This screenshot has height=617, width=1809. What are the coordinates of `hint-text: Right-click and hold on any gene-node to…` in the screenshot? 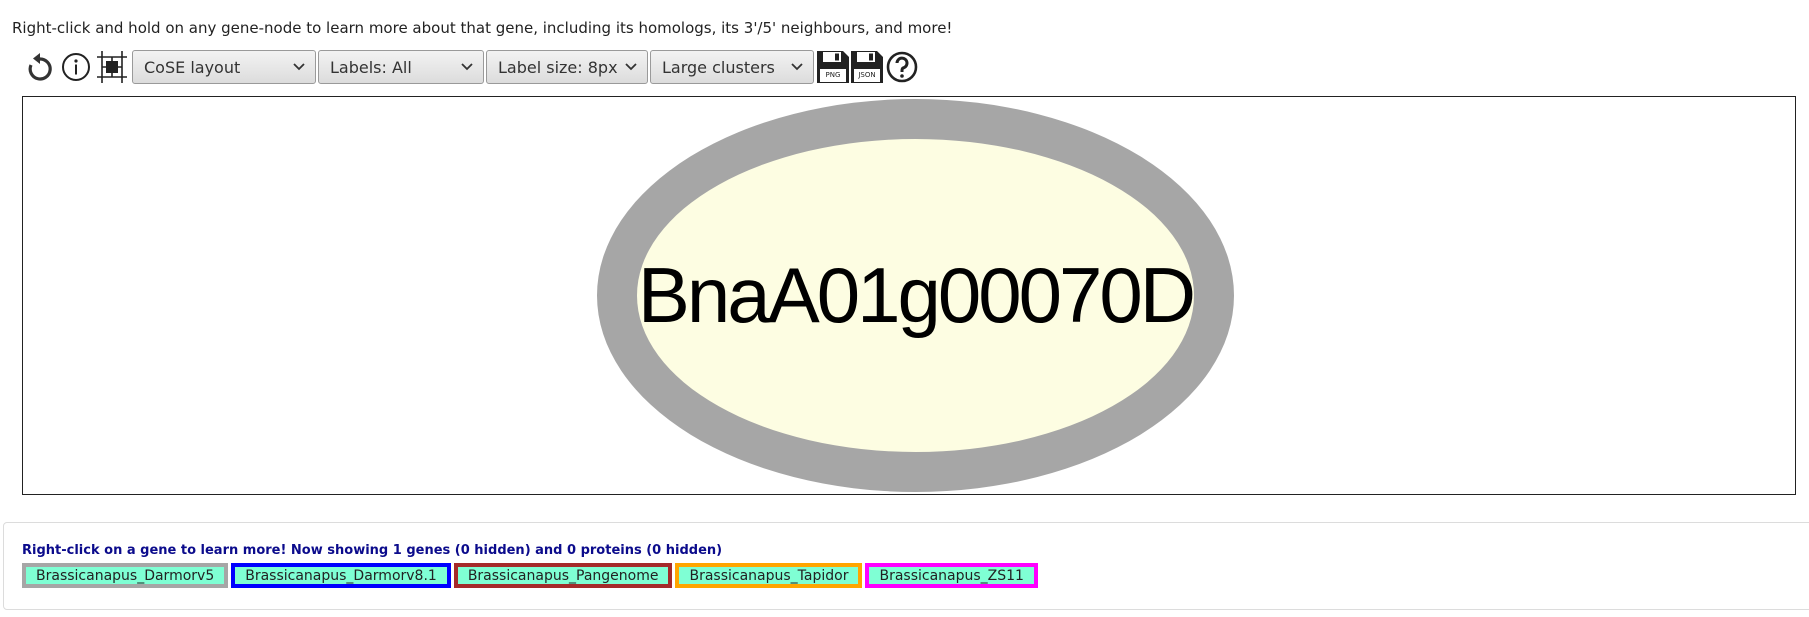 It's located at (482, 28).